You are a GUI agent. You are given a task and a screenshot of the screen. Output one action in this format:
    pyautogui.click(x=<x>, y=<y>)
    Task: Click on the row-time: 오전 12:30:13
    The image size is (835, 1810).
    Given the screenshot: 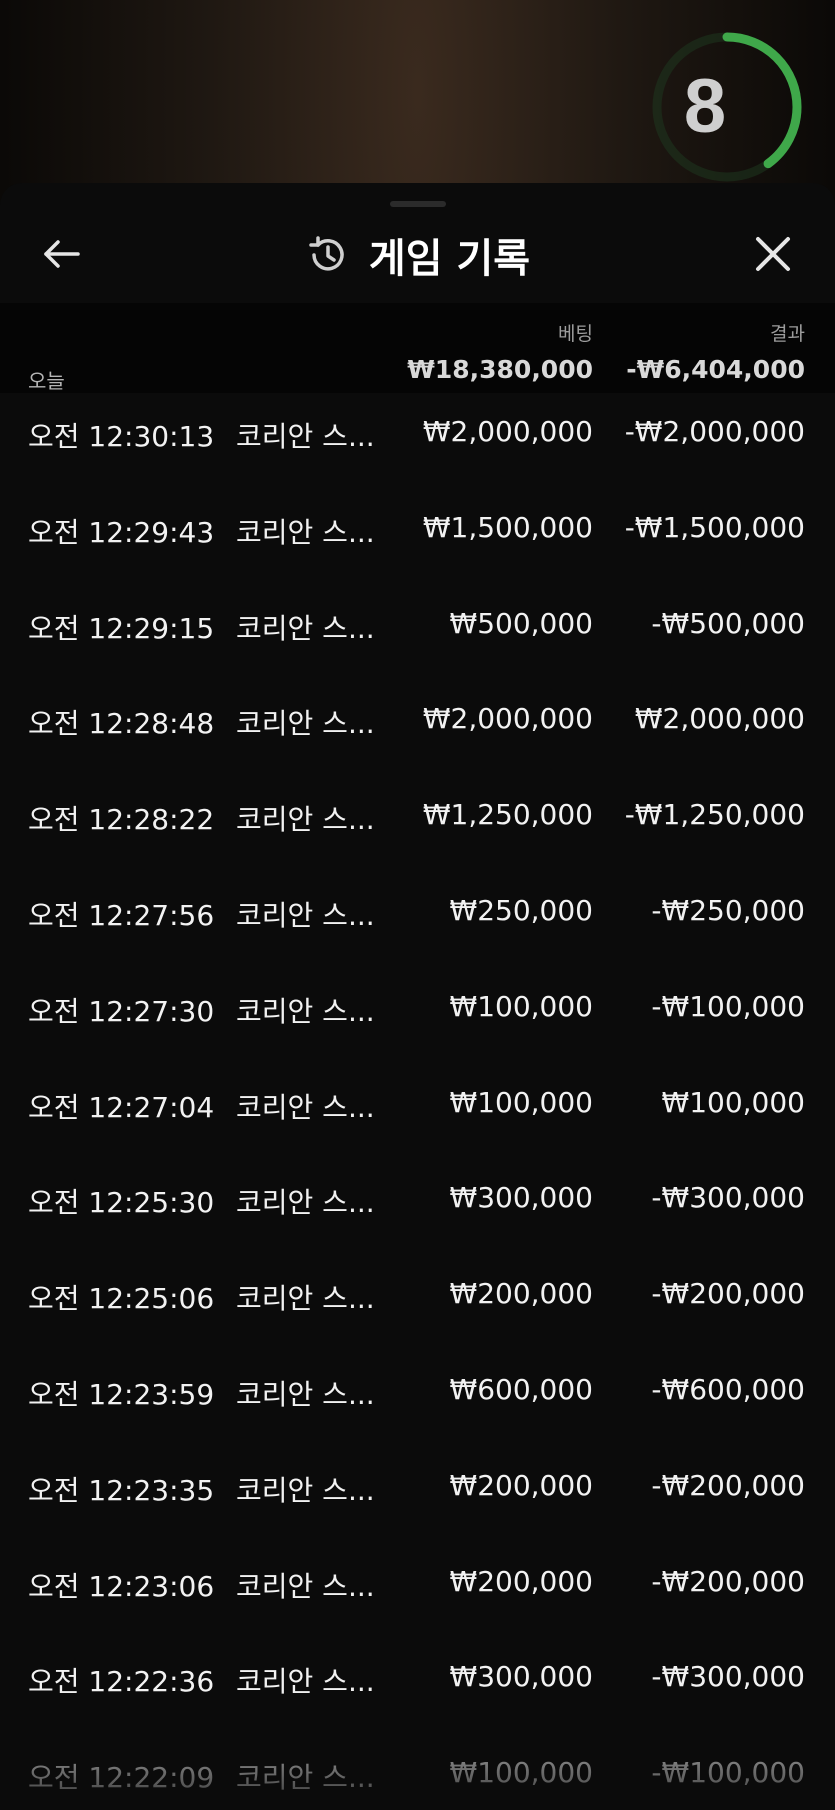 What is the action you would take?
    pyautogui.click(x=121, y=436)
    